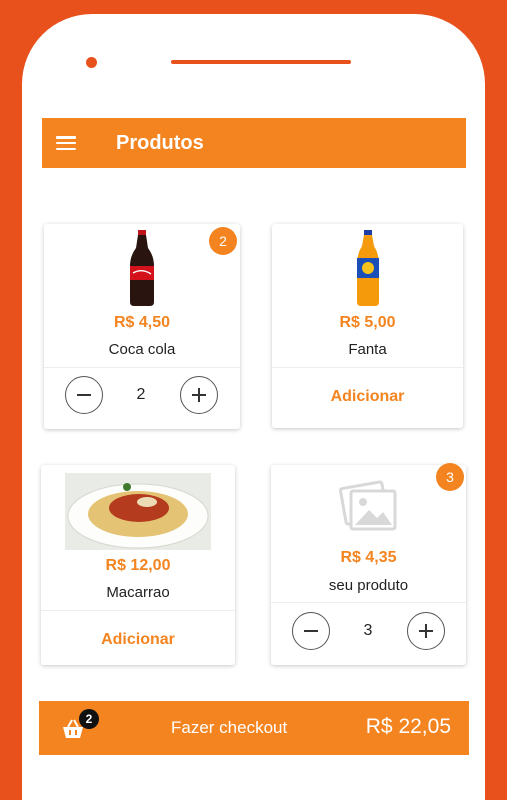 This screenshot has width=507, height=800. I want to click on checkout-bar: 2 Fazer checkout R$ 22,05, so click(254, 728).